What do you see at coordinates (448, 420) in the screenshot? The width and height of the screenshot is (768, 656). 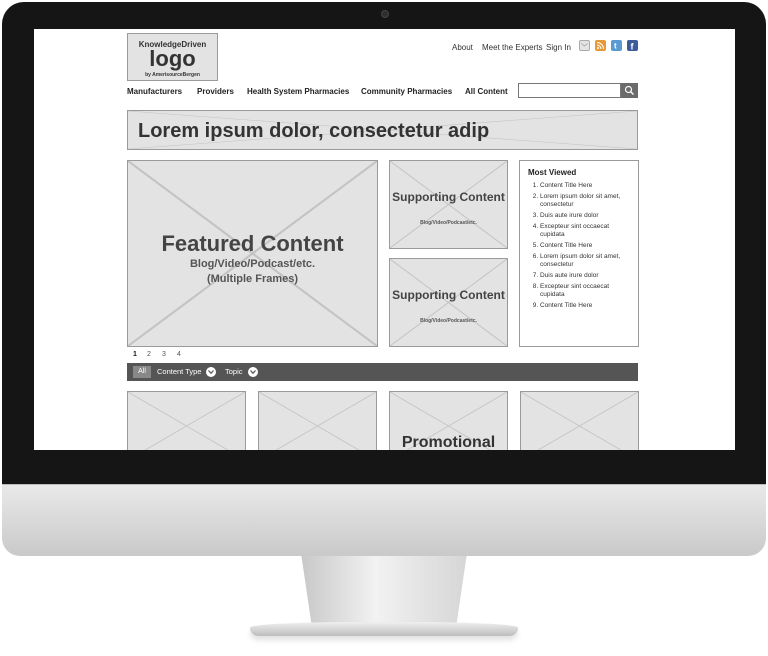 I see `promotional-tile: Promotional` at bounding box center [448, 420].